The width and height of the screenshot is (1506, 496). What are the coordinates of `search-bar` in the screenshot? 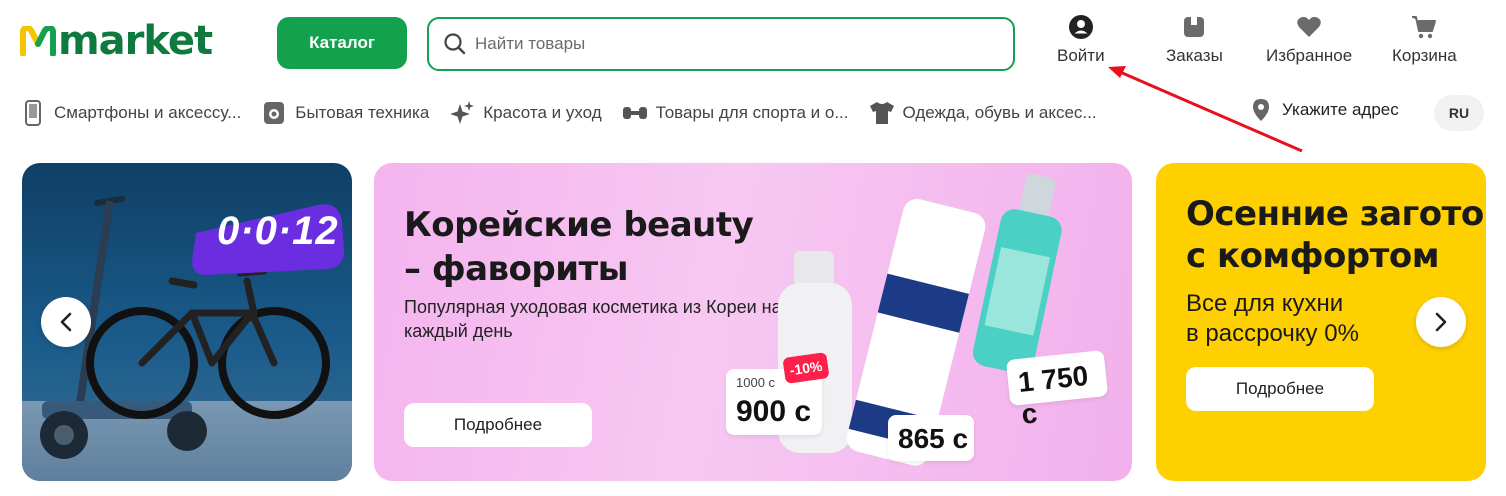 It's located at (721, 44).